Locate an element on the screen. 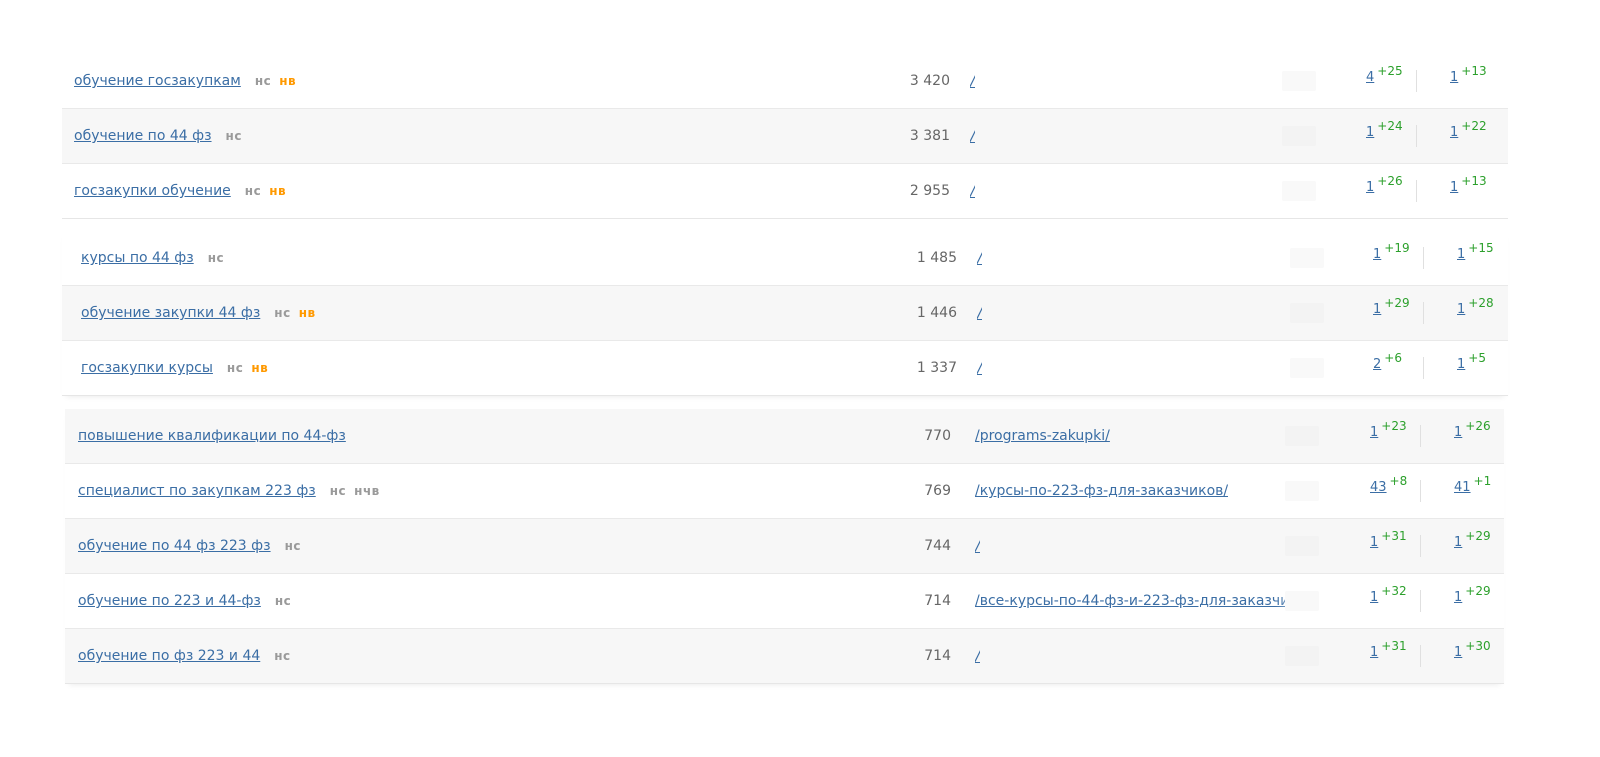 Image resolution: width=1600 pixels, height=757 pixels. position-delta: +32 is located at coordinates (1394, 591).